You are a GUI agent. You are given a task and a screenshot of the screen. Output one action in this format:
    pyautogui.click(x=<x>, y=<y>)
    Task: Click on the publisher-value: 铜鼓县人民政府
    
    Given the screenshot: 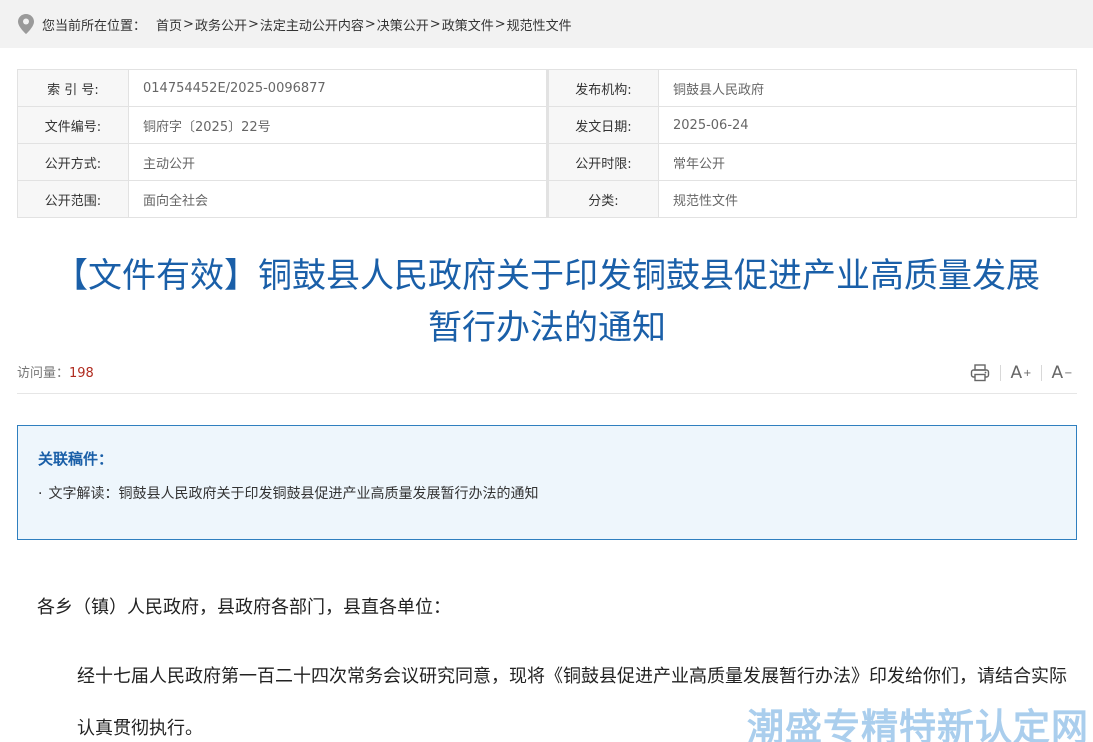 What is the action you would take?
    pyautogui.click(x=867, y=88)
    